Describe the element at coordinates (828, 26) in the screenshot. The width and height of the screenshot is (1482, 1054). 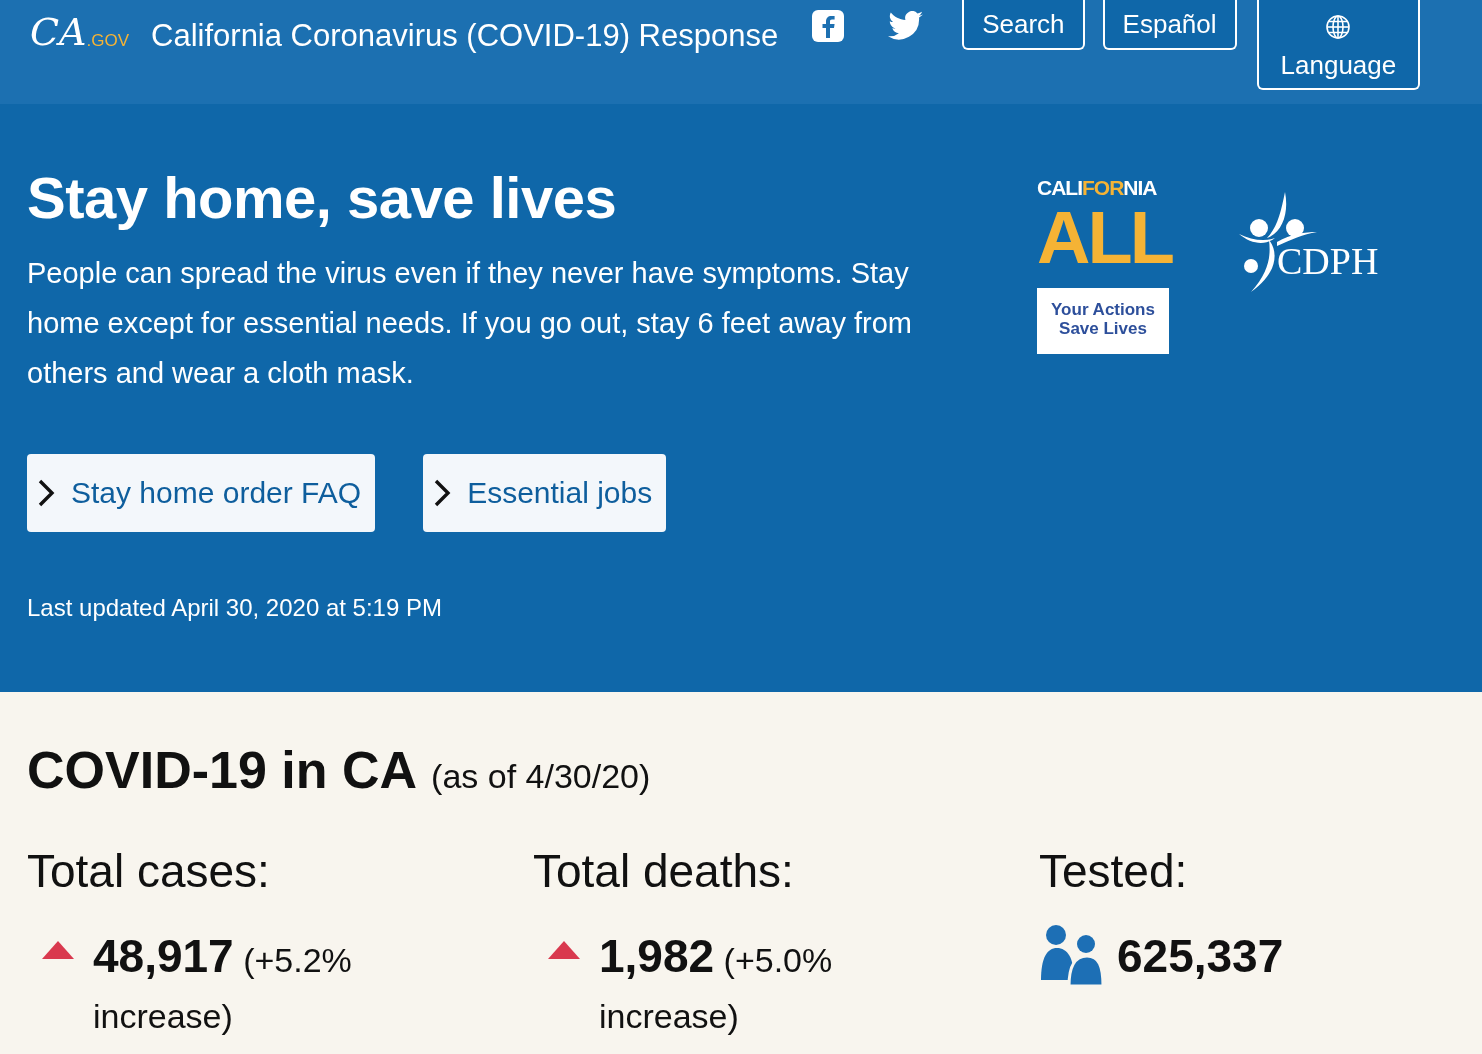
I see `facebook-icon` at that location.